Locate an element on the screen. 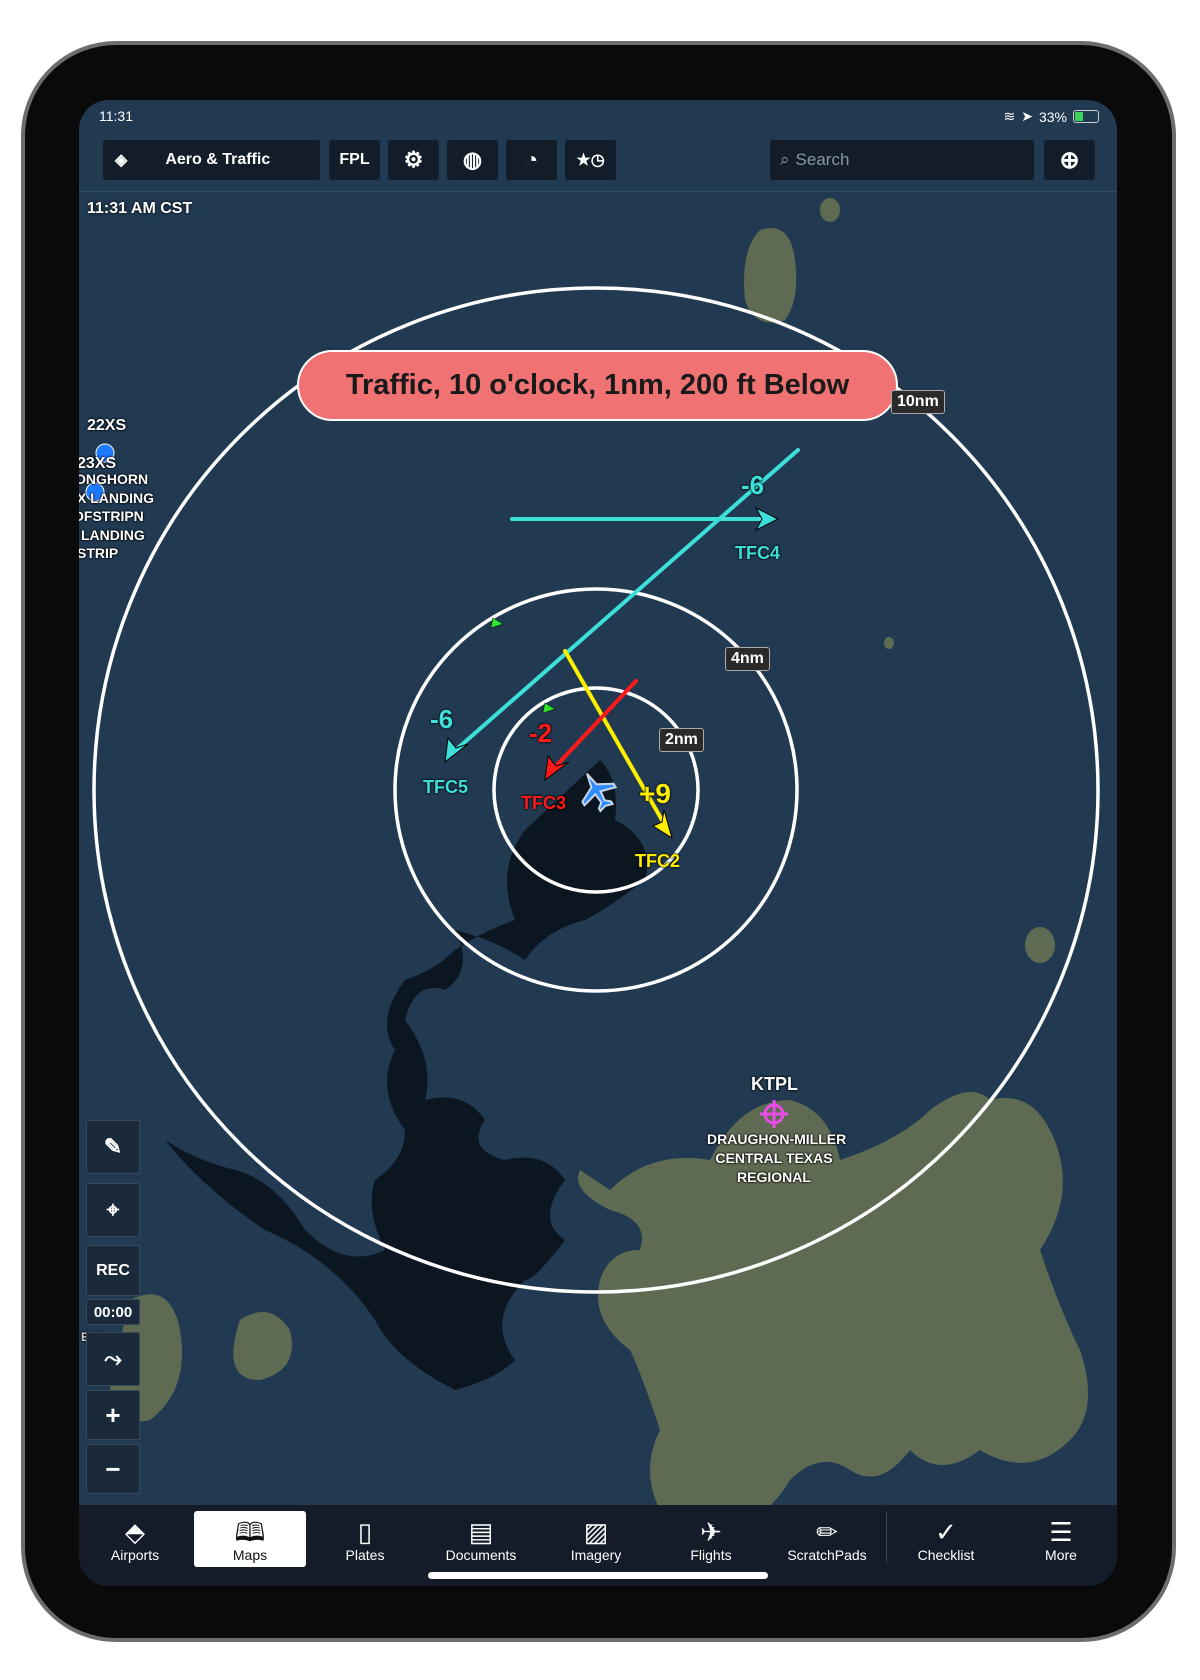  tfc4-label: TFC4 is located at coordinates (757, 553).